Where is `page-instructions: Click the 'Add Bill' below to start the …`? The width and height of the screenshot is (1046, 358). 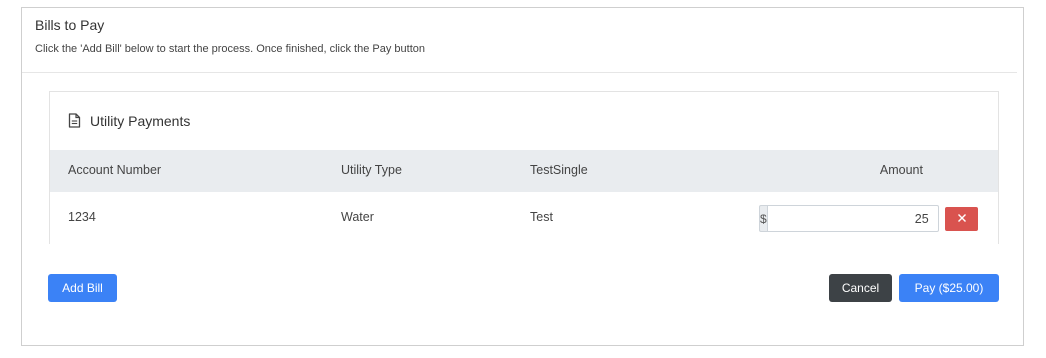 page-instructions: Click the 'Add Bill' below to start the … is located at coordinates (230, 49).